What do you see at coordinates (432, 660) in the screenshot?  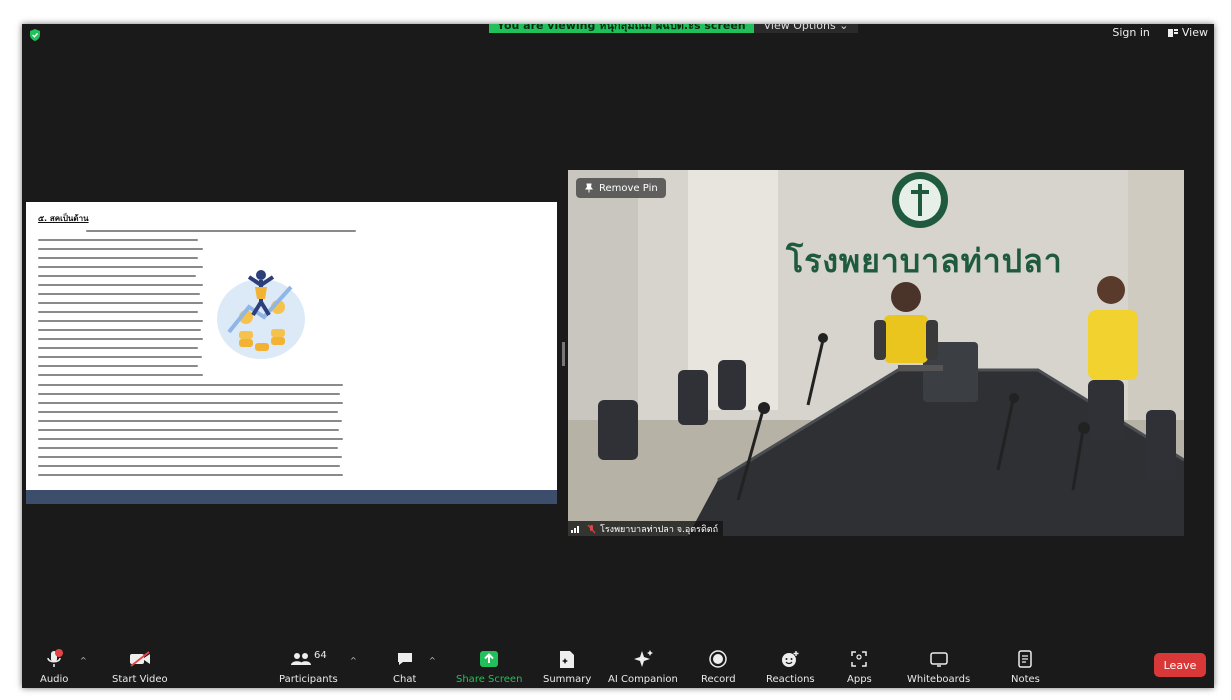 I see `chat-options-chevron-icon: ^` at bounding box center [432, 660].